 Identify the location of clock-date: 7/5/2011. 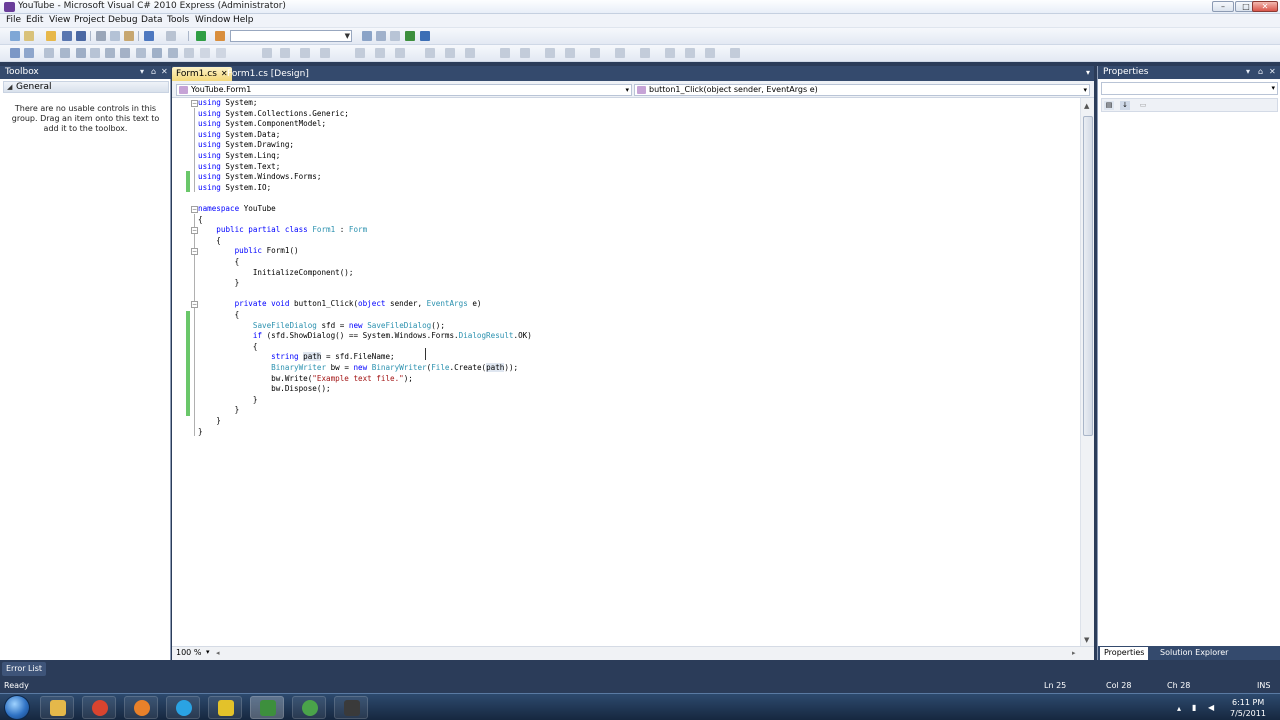
(1248, 713).